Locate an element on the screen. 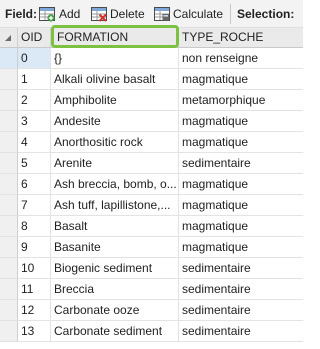 The image size is (320, 349). fields-toolbar: Field: Add Delete Calculate Selection: is located at coordinates (151, 14).